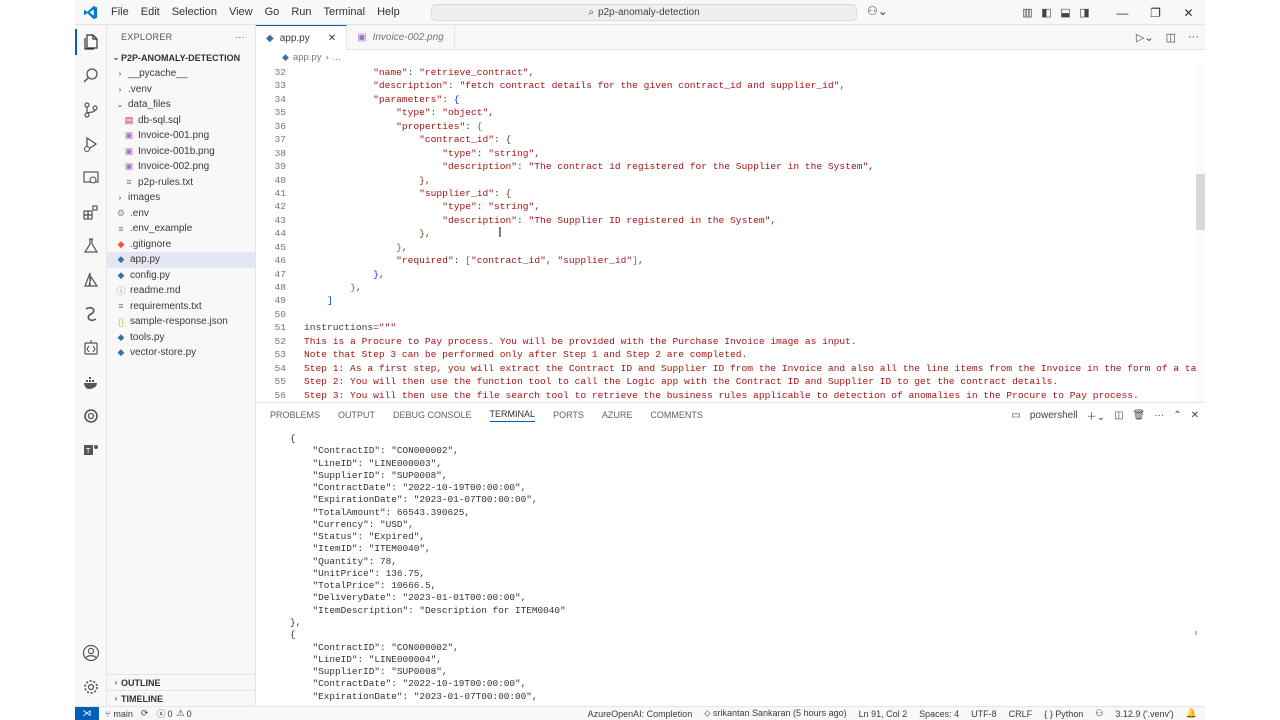 Image resolution: width=1280 pixels, height=720 pixels. Describe the element at coordinates (1191, 713) in the screenshot. I see `notifications-icon: 🔔` at that location.